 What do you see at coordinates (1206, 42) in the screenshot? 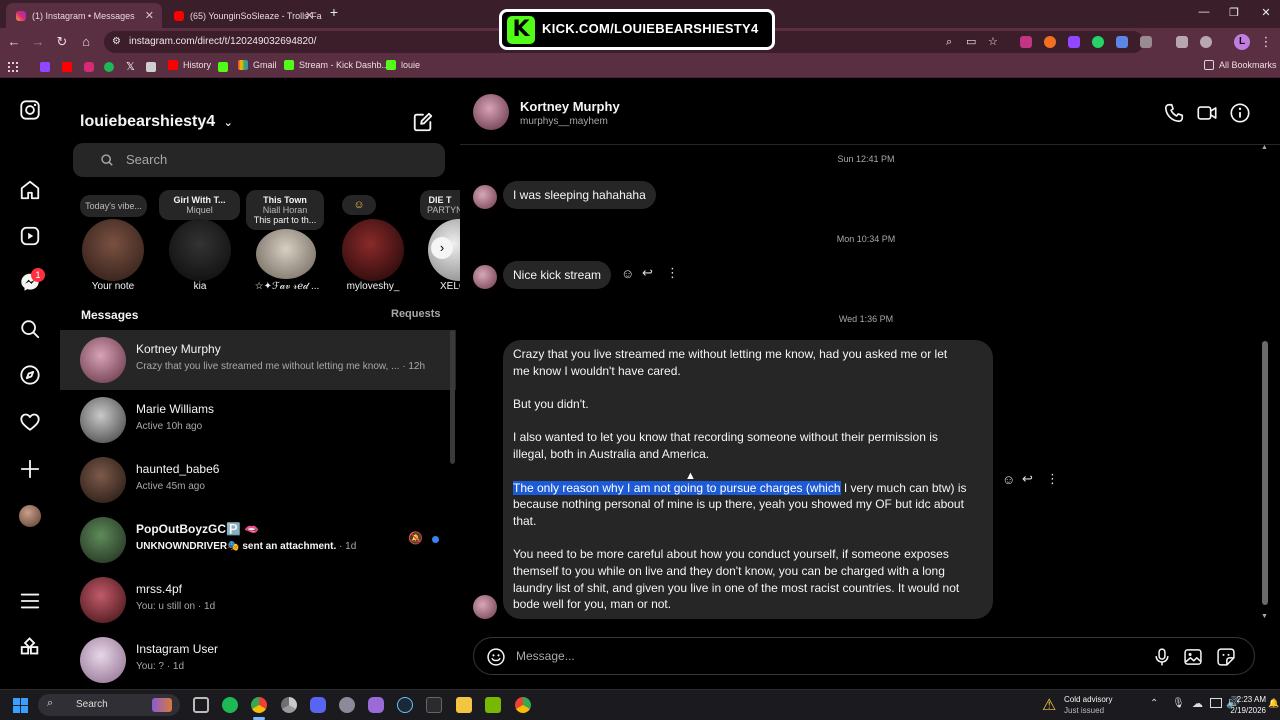
I see `downloads-icon` at bounding box center [1206, 42].